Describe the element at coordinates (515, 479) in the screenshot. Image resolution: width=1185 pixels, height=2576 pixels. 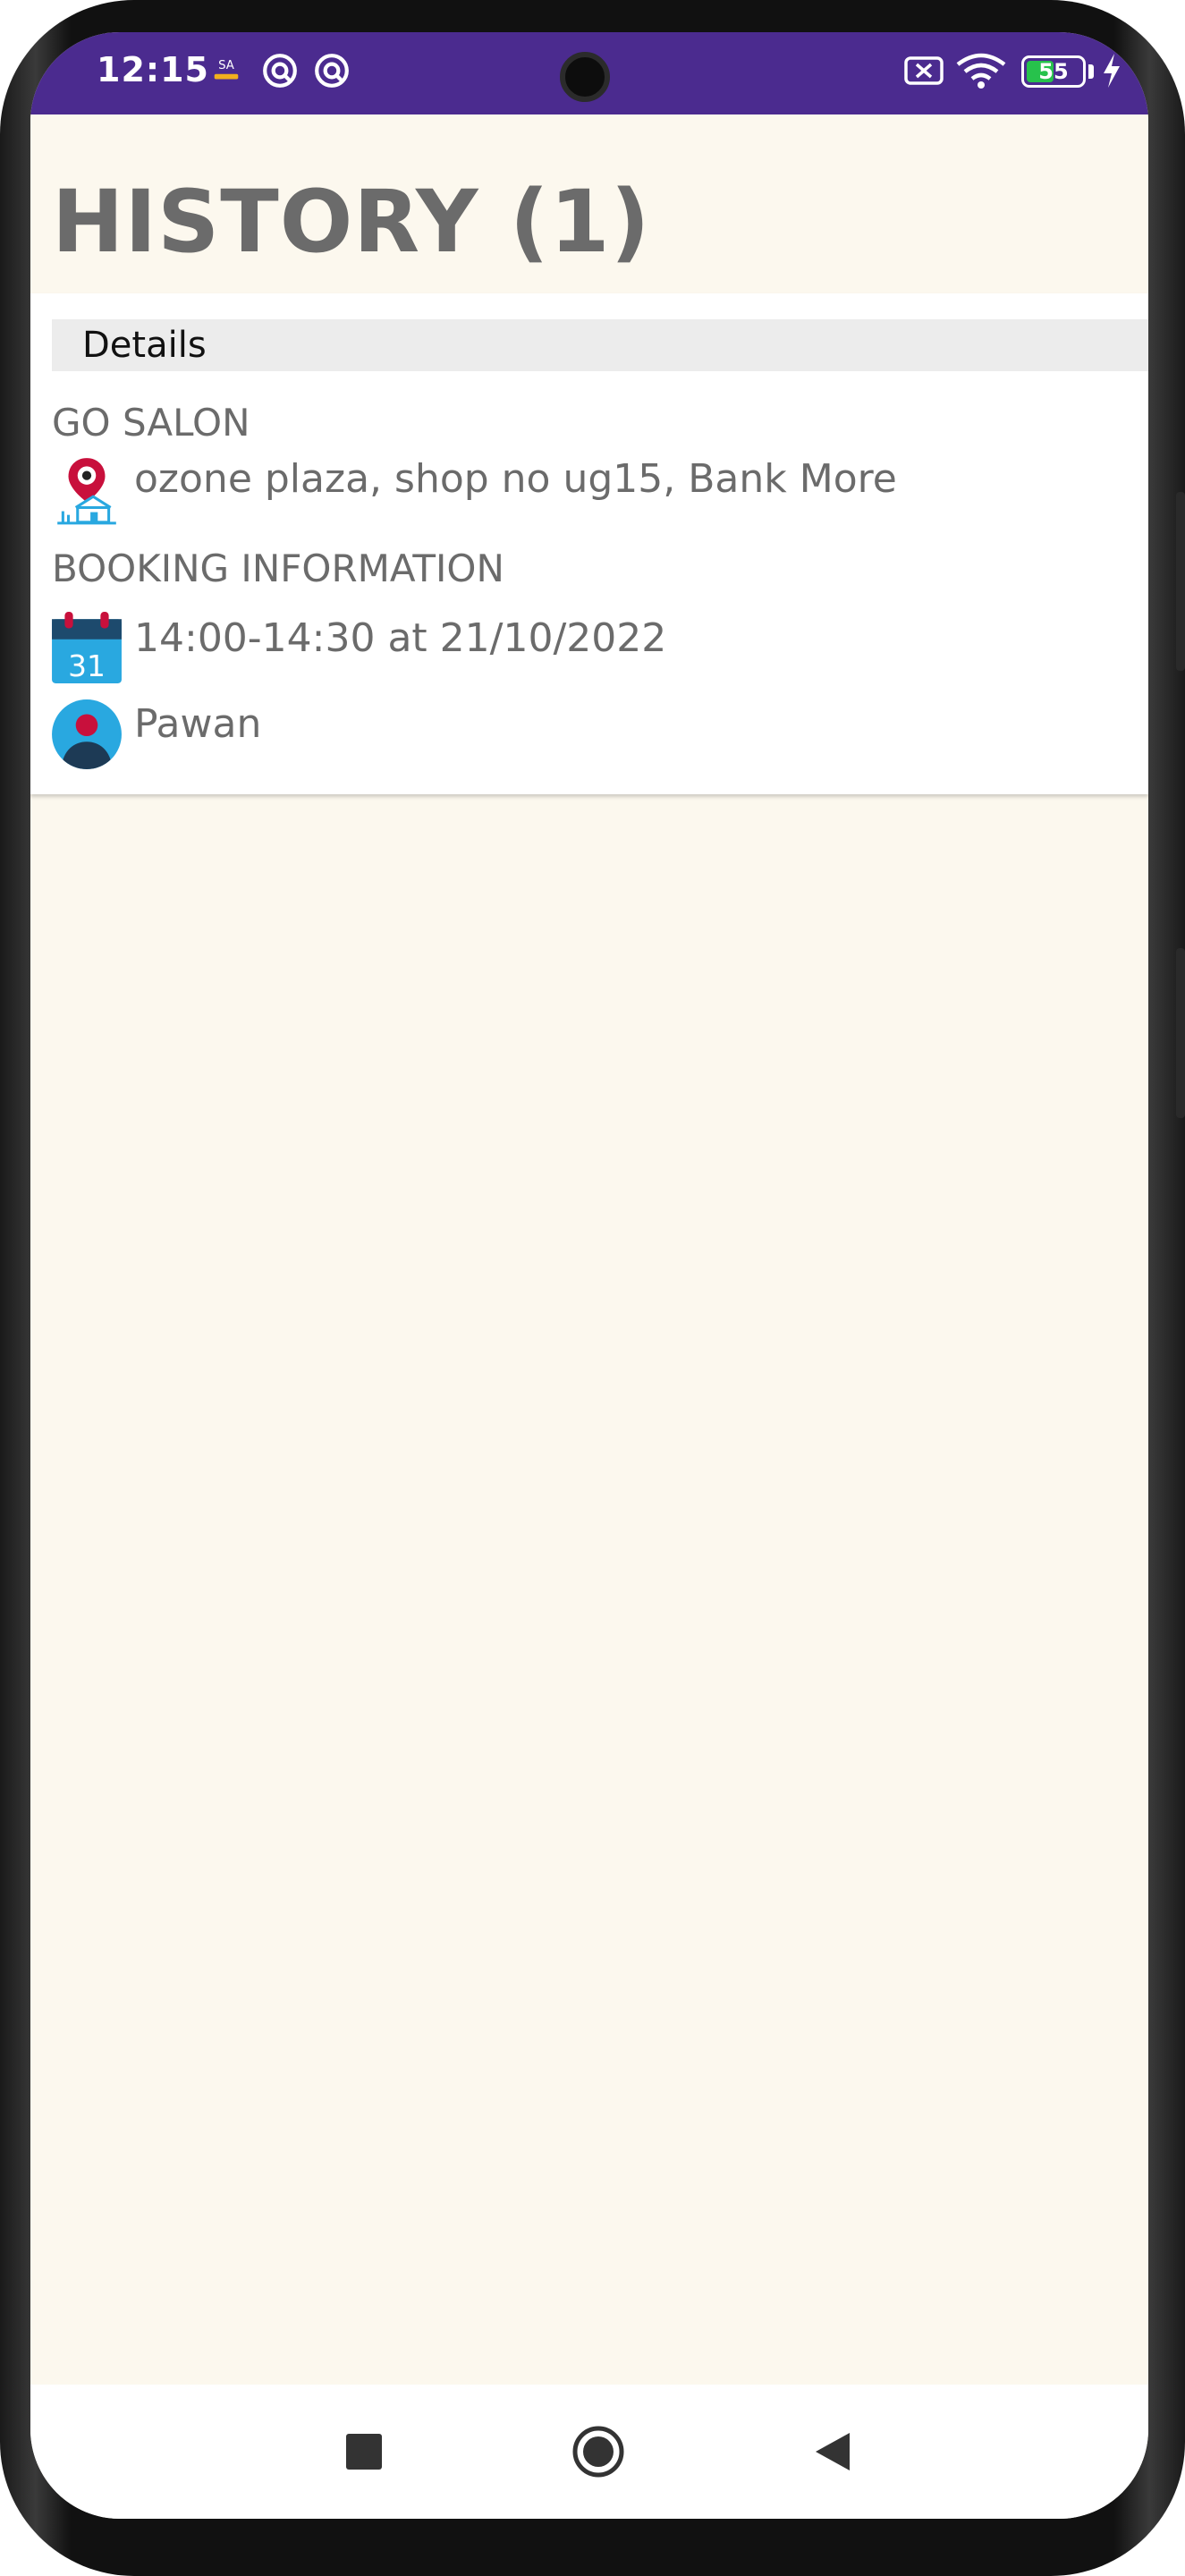
I see `salon-address: ozone plaza, shop no ug15, Bank More` at that location.